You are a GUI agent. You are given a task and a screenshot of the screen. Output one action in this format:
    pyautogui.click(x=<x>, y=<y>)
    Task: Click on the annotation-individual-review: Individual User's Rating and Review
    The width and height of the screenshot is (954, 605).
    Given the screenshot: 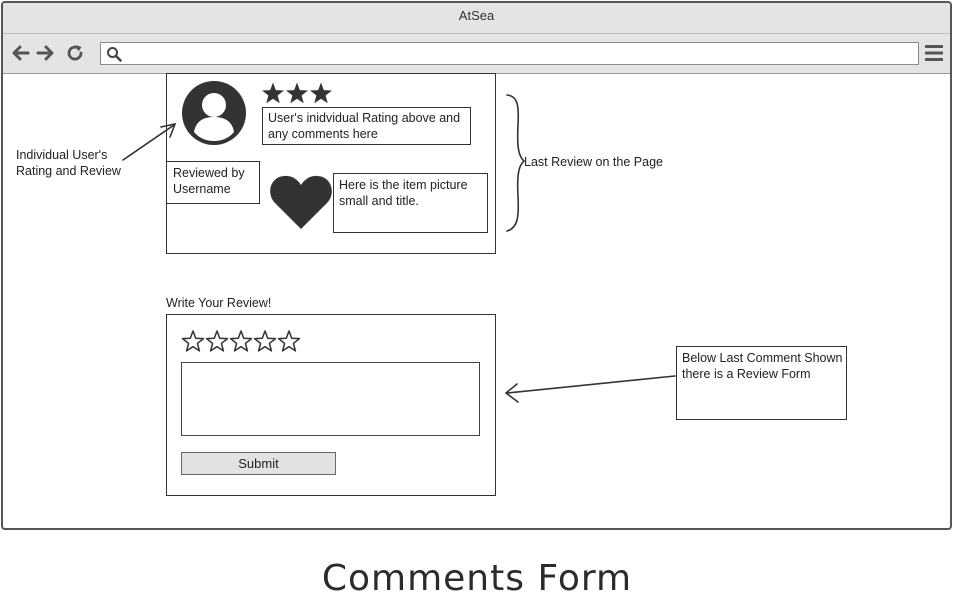 What is the action you would take?
    pyautogui.click(x=68, y=163)
    